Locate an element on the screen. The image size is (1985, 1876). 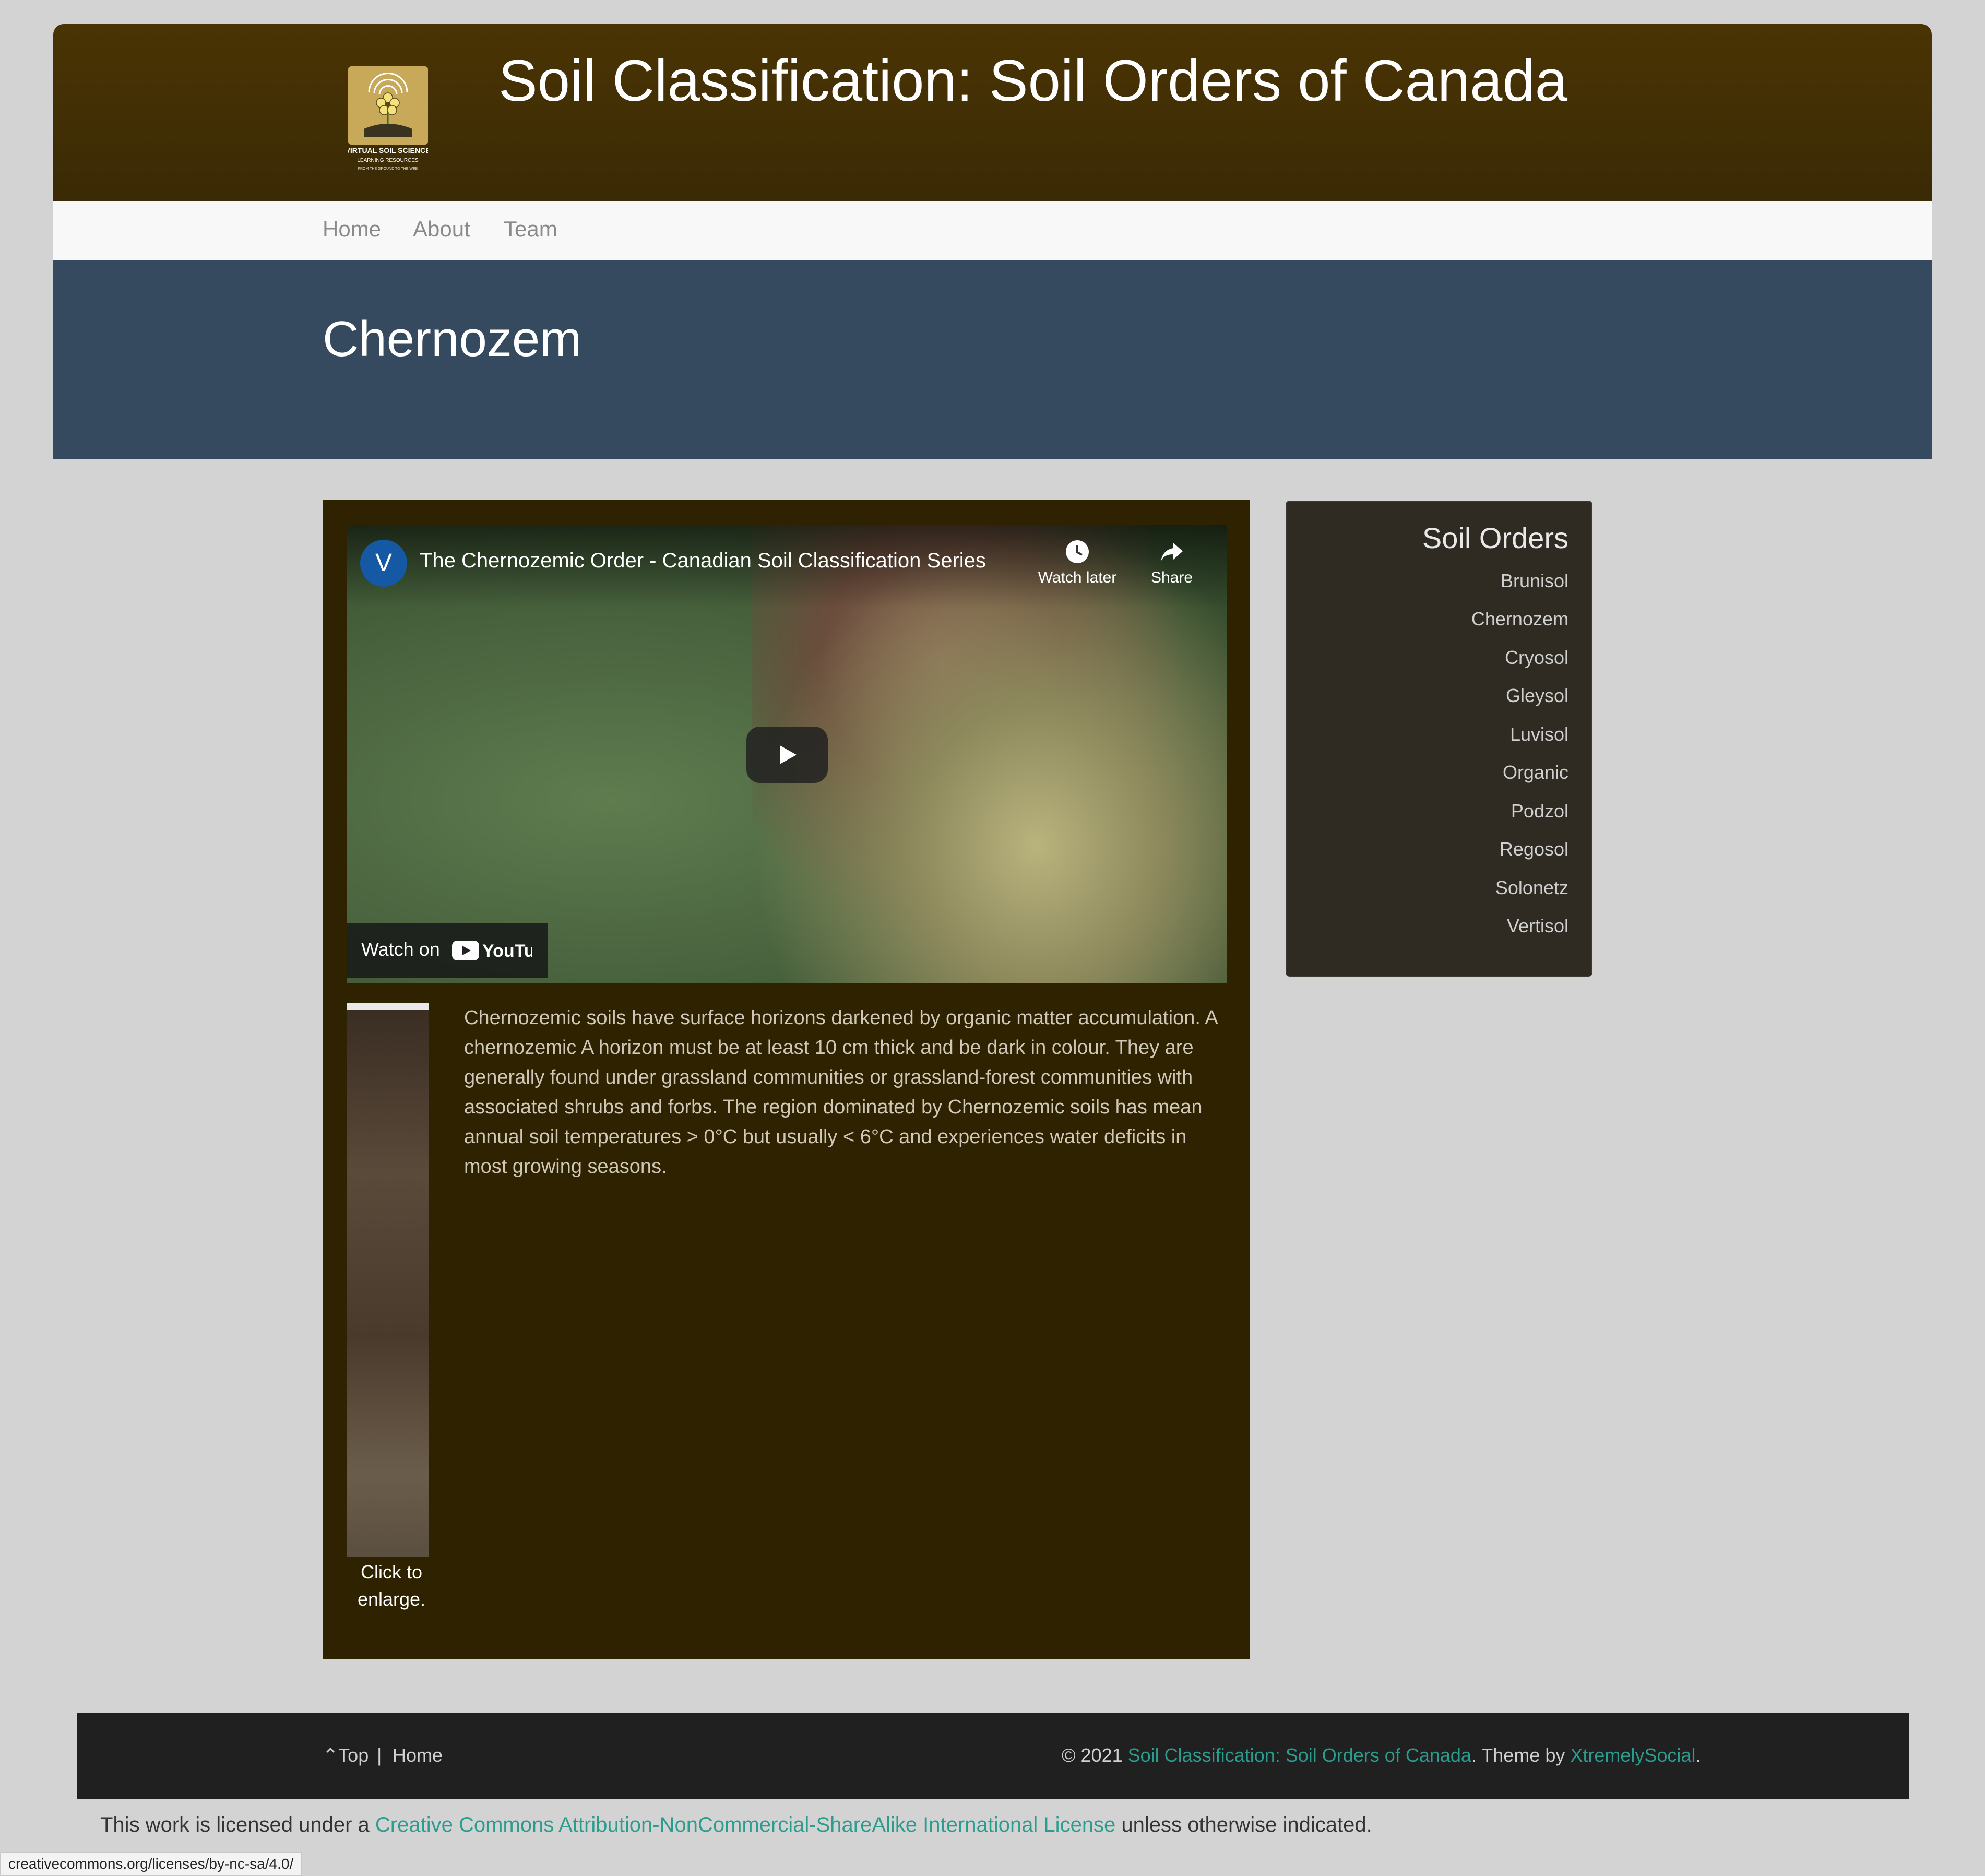
license-suffix: unless otherwise indicated. is located at coordinates (1243, 1824).